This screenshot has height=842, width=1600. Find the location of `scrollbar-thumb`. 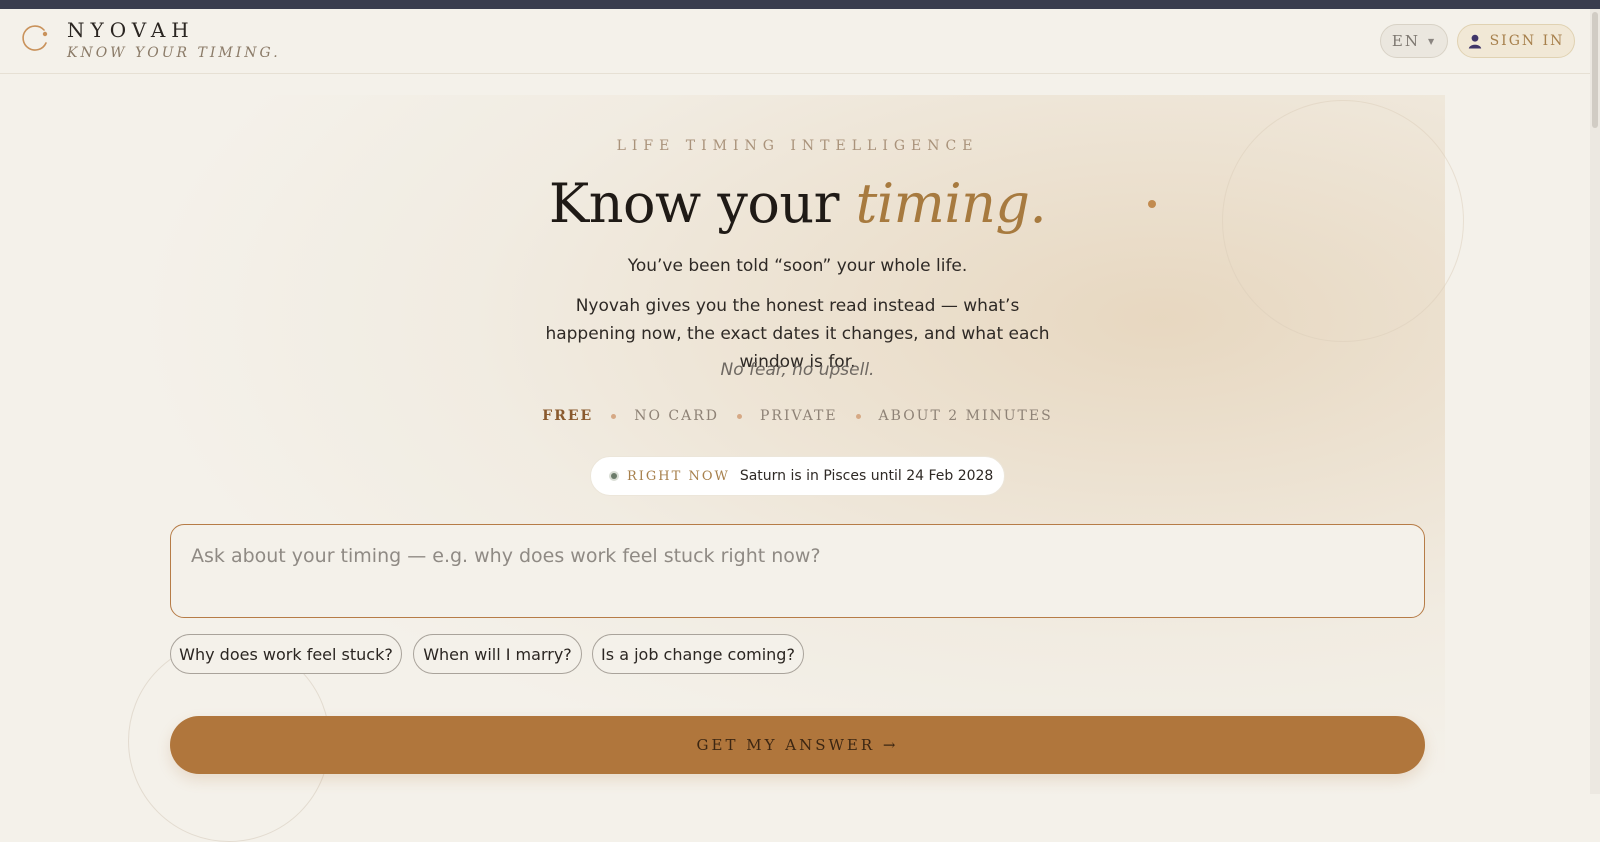

scrollbar-thumb is located at coordinates (1595, 70).